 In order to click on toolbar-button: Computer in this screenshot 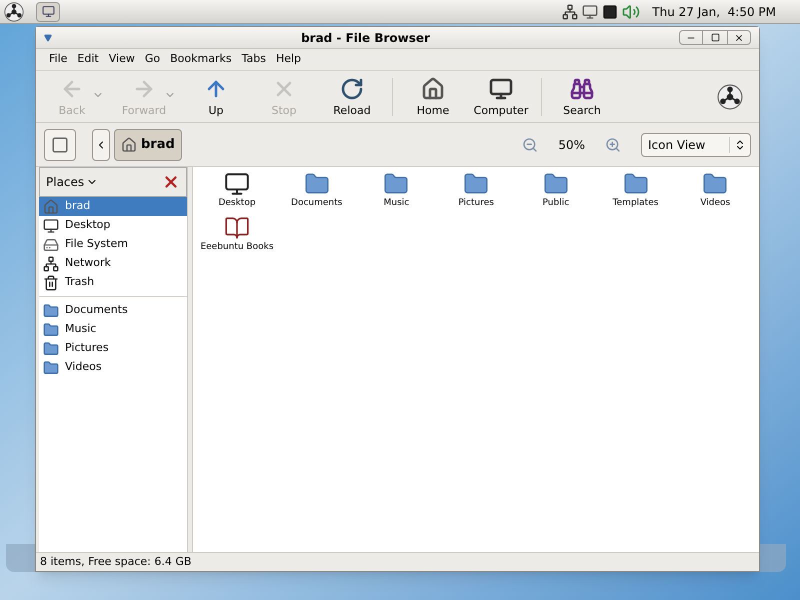, I will do `click(501, 96)`.